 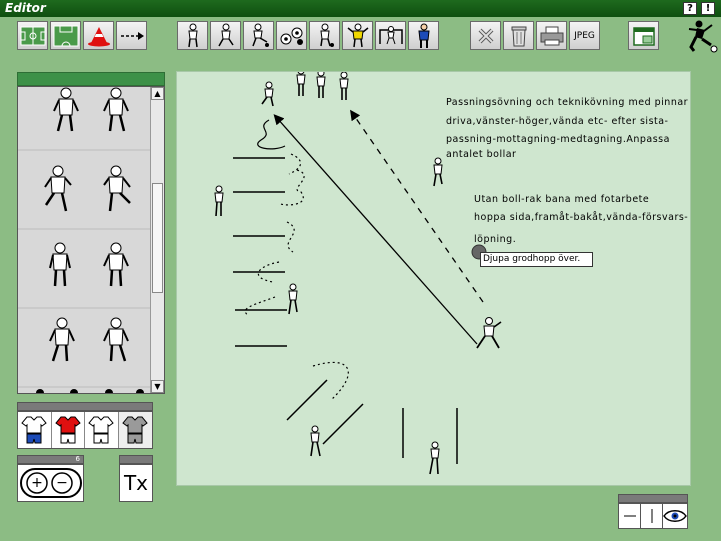 I want to click on view-header, so click(x=653, y=498).